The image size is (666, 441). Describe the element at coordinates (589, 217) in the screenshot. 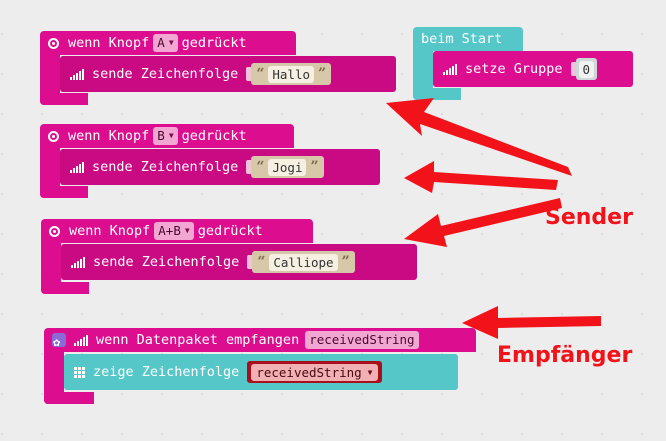

I see `sender-label: Sender` at that location.